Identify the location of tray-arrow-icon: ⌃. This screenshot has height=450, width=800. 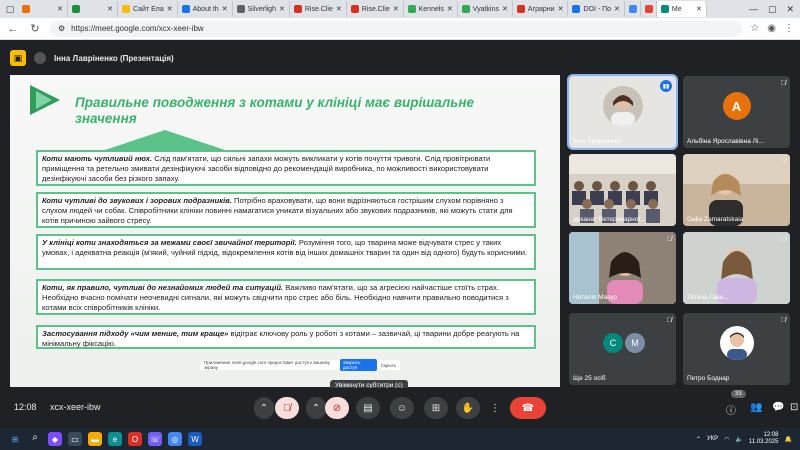
(698, 439).